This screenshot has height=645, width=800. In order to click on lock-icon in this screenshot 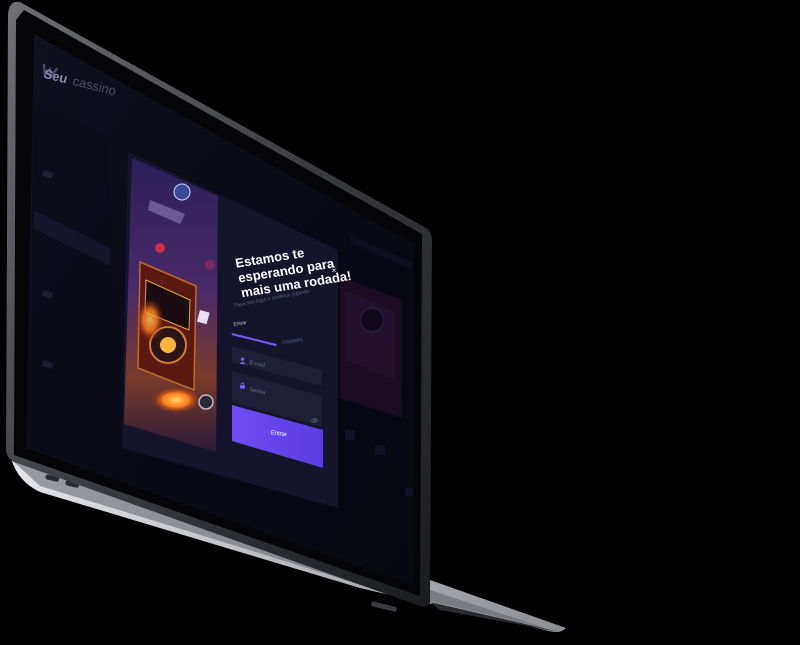, I will do `click(242, 385)`.